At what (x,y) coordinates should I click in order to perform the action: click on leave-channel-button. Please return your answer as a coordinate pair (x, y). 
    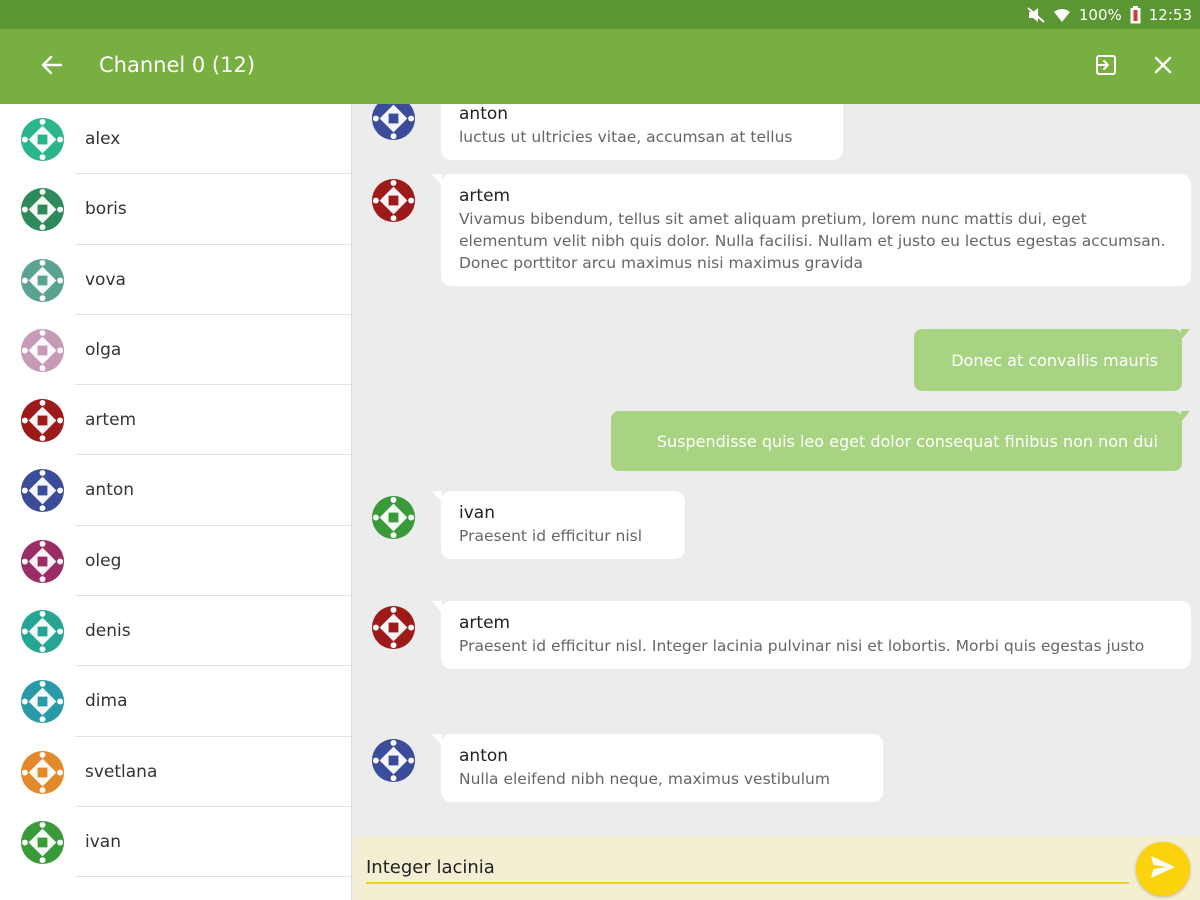
    Looking at the image, I should click on (1106, 67).